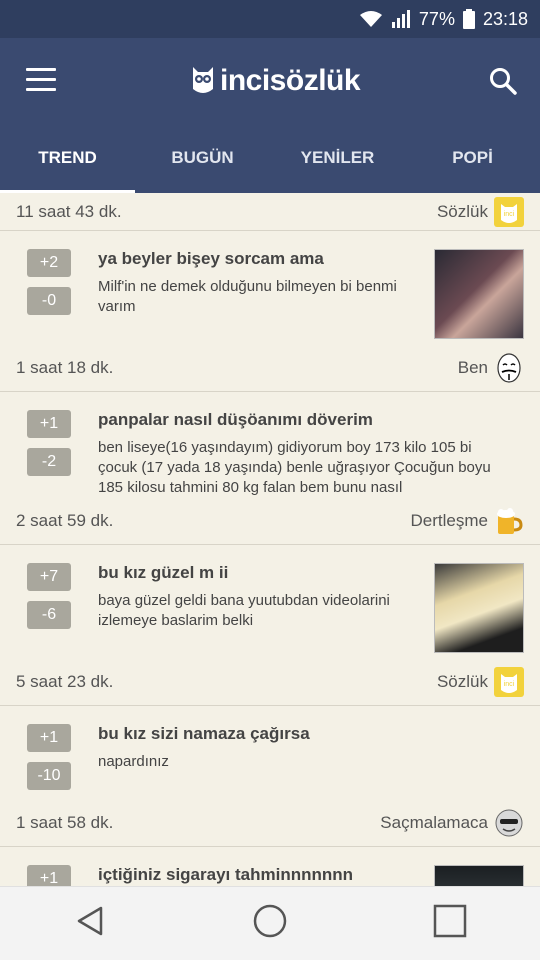  I want to click on post-time: 1 saat 18 dk., so click(65, 367).